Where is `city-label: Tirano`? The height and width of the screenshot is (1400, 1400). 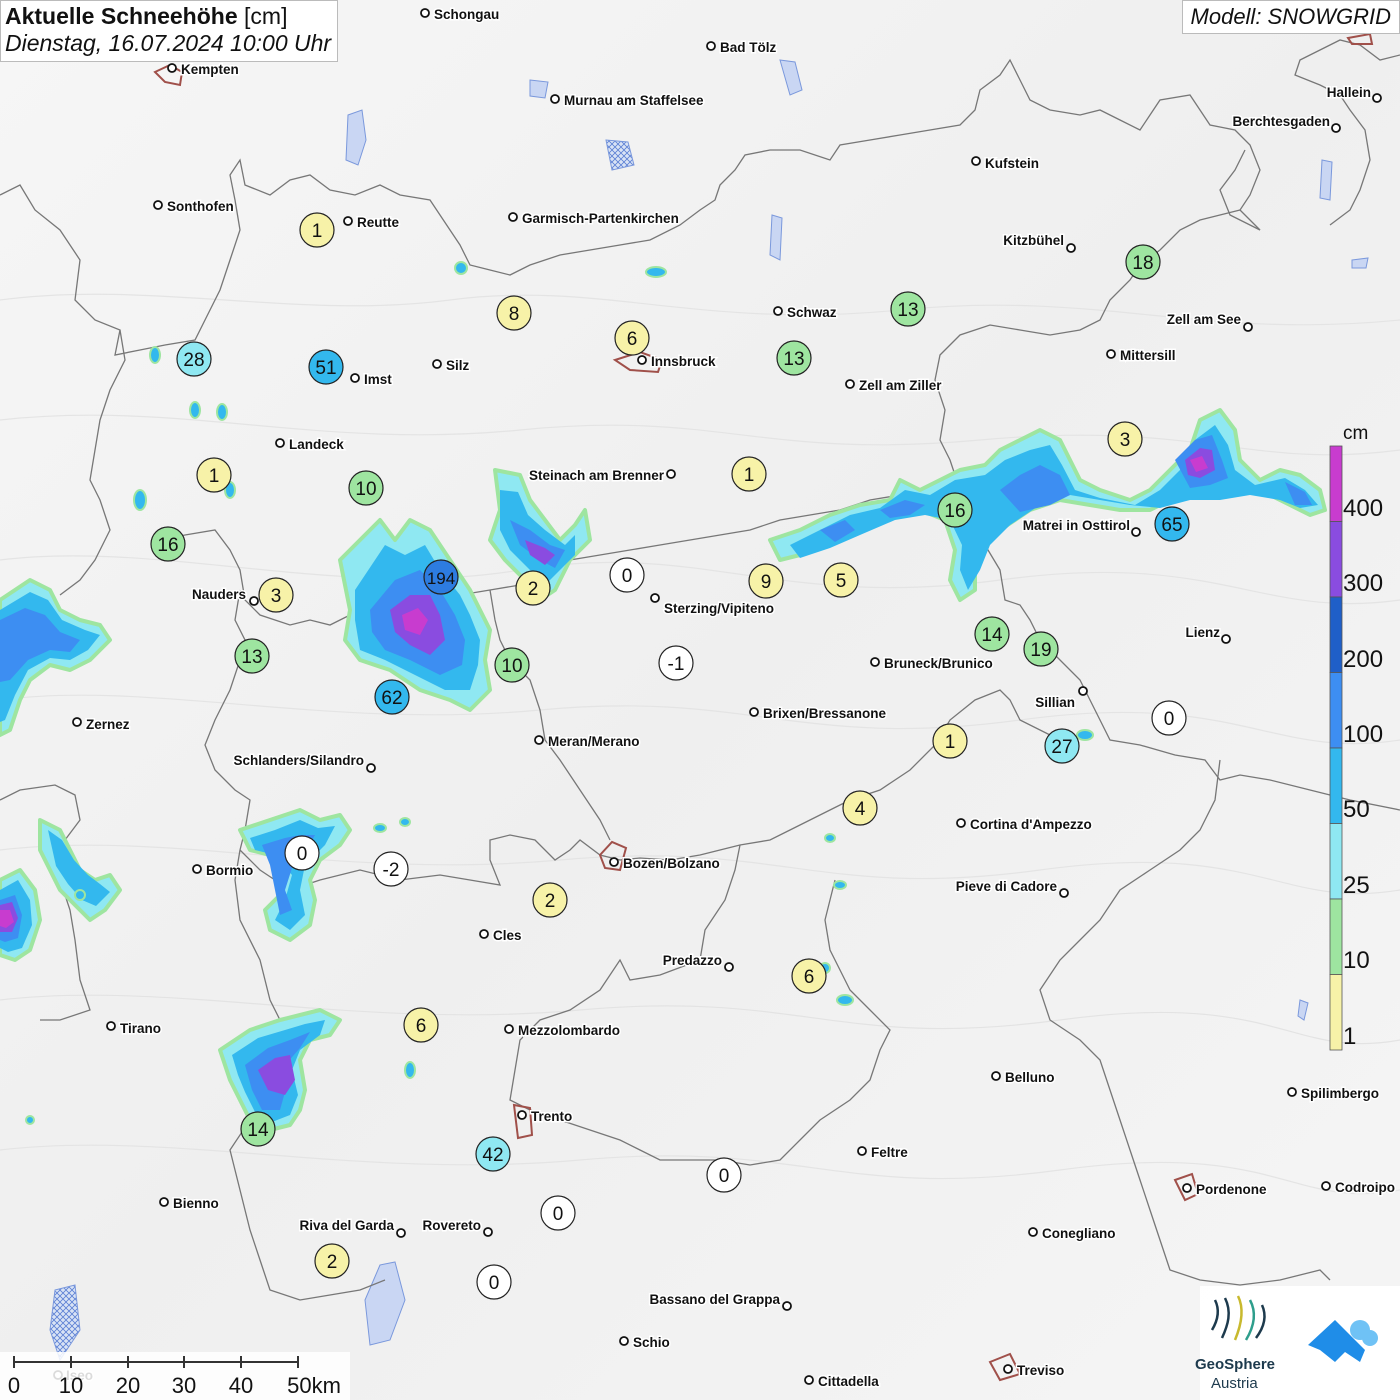
city-label: Tirano is located at coordinates (140, 1028).